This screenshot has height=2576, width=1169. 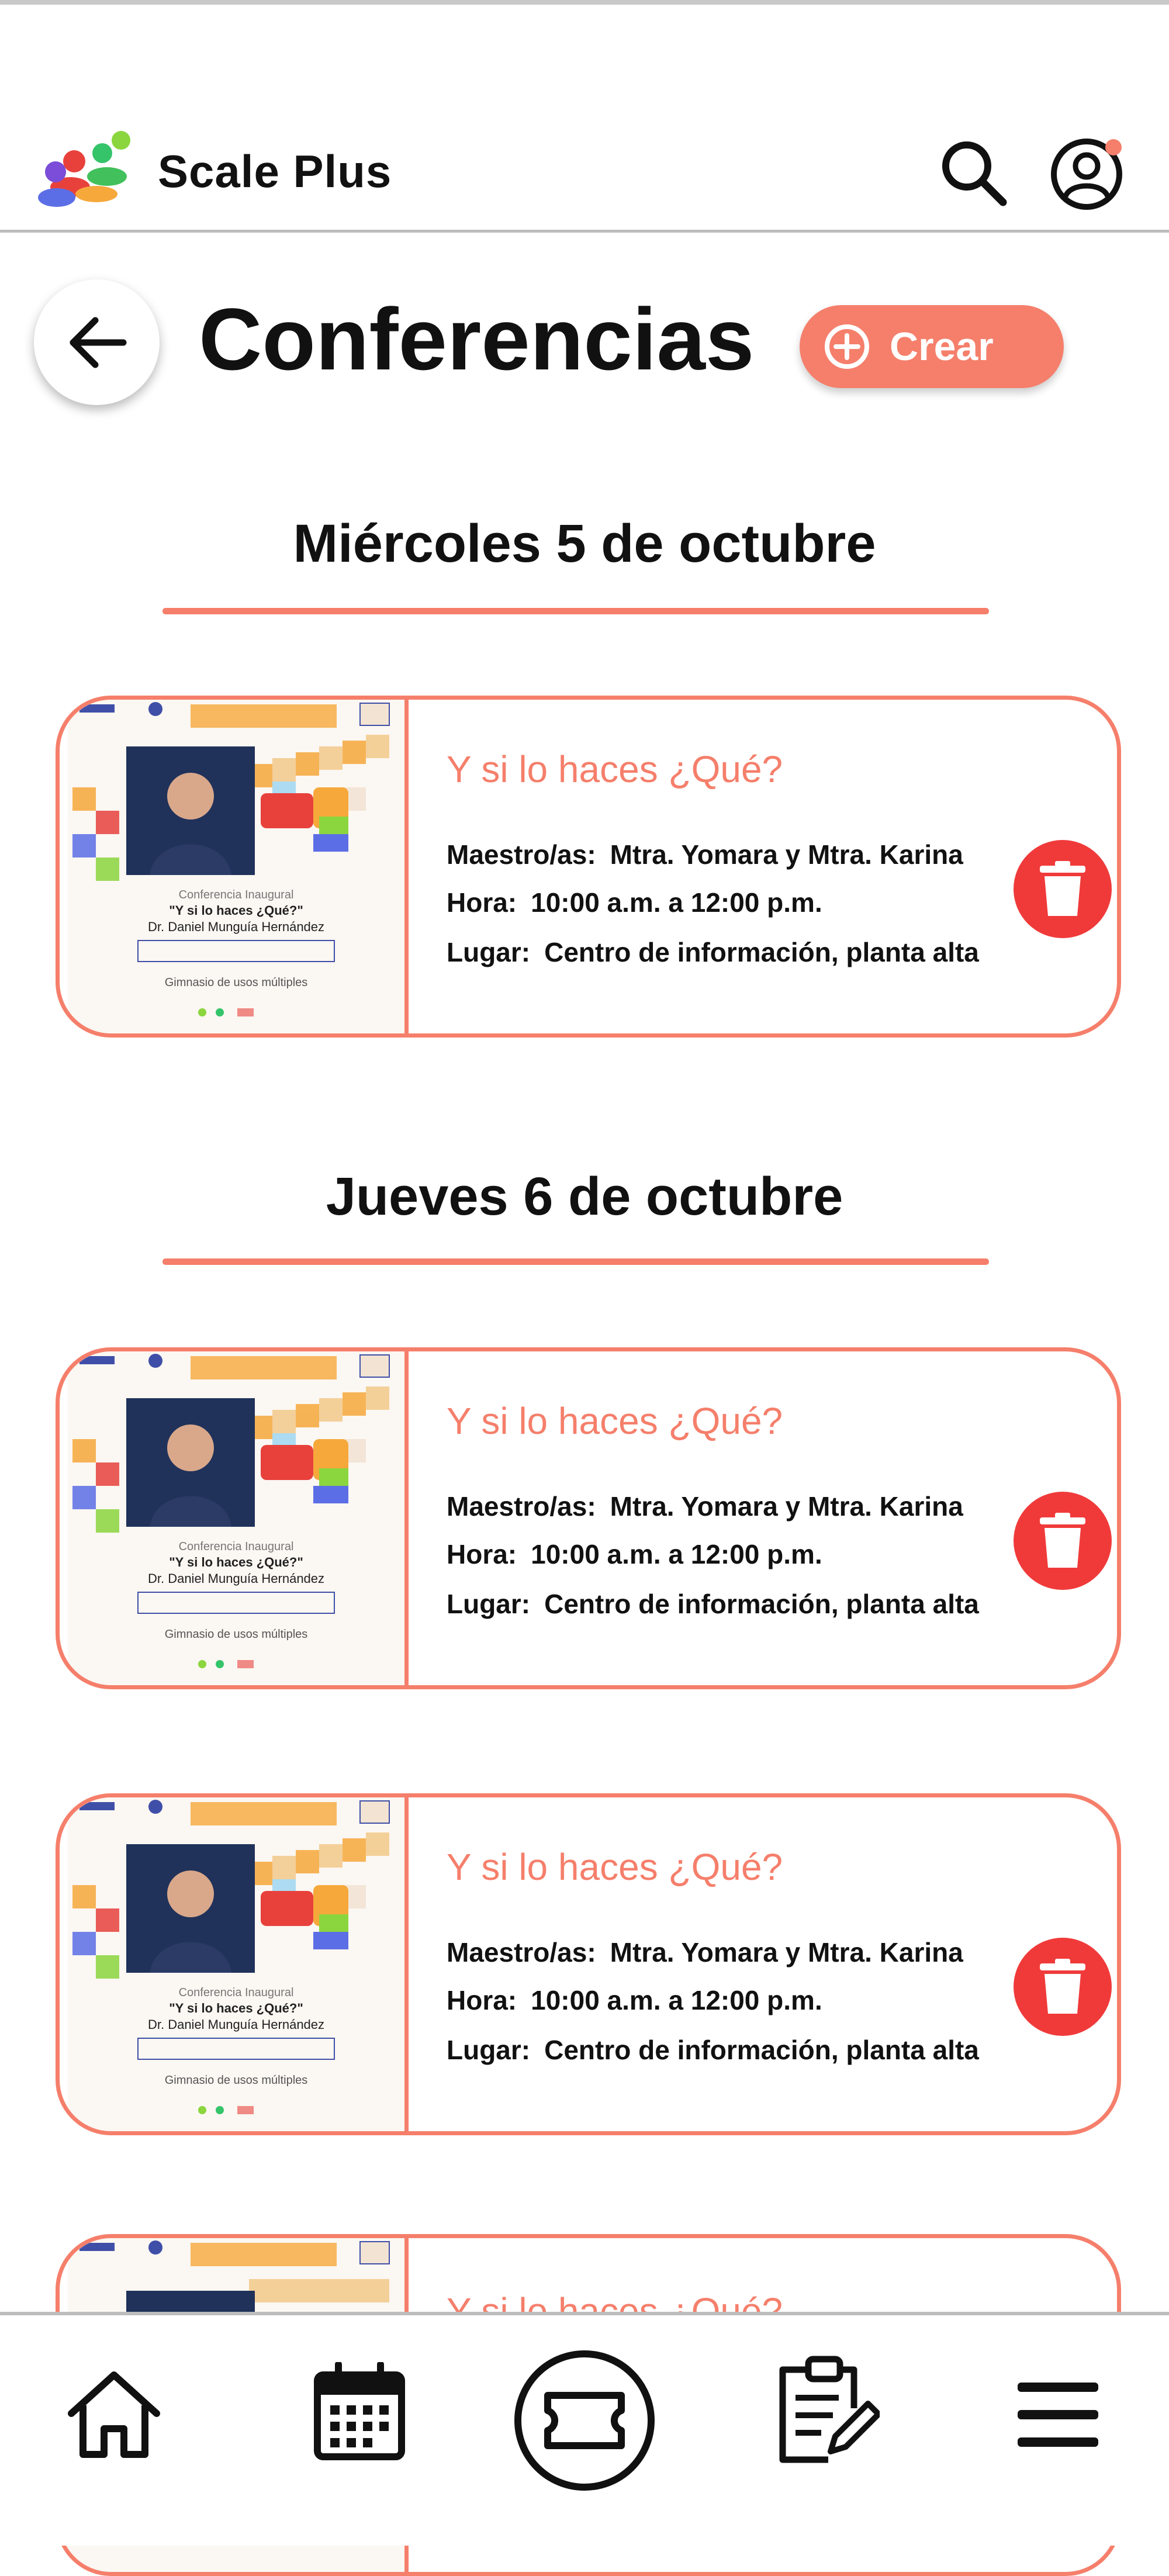 I want to click on logo-icon, so click(x=84, y=169).